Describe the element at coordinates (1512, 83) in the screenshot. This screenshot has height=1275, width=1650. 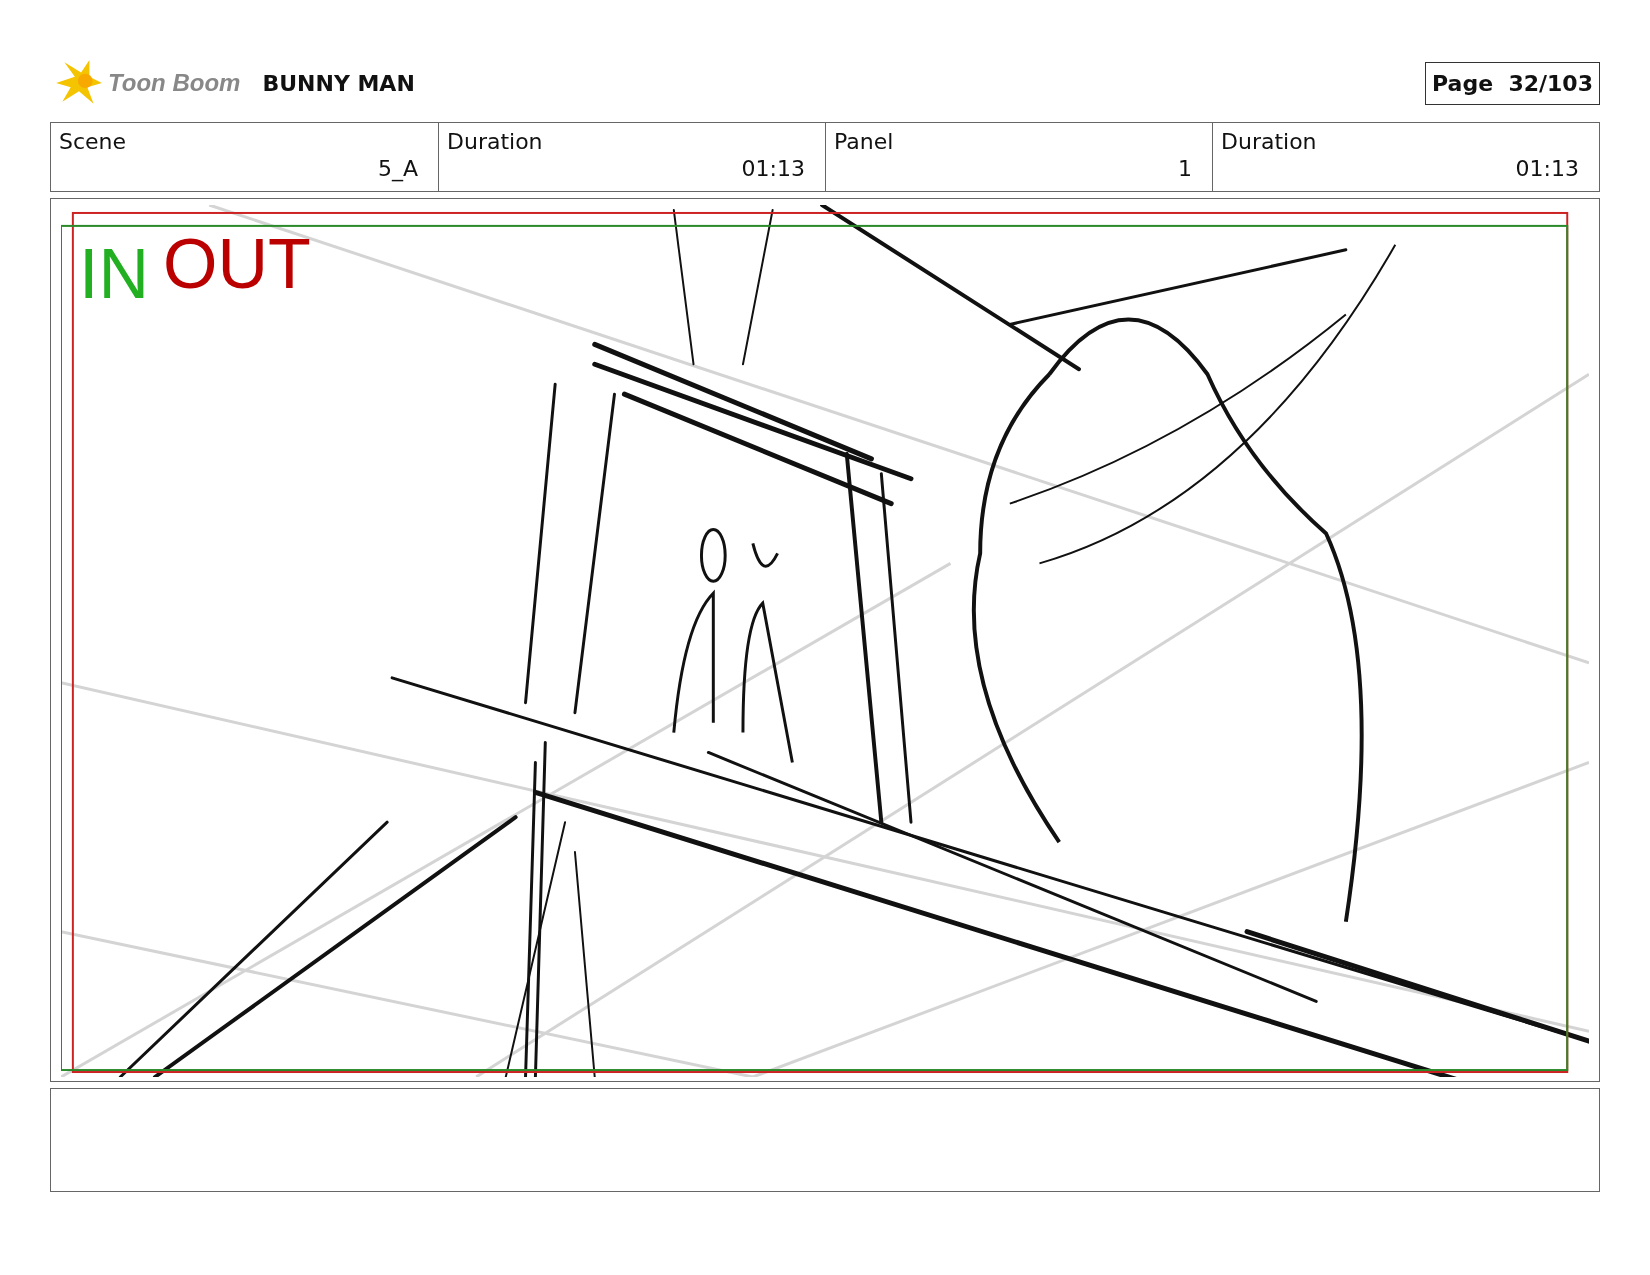
I see `page-number: Page 32/103` at that location.